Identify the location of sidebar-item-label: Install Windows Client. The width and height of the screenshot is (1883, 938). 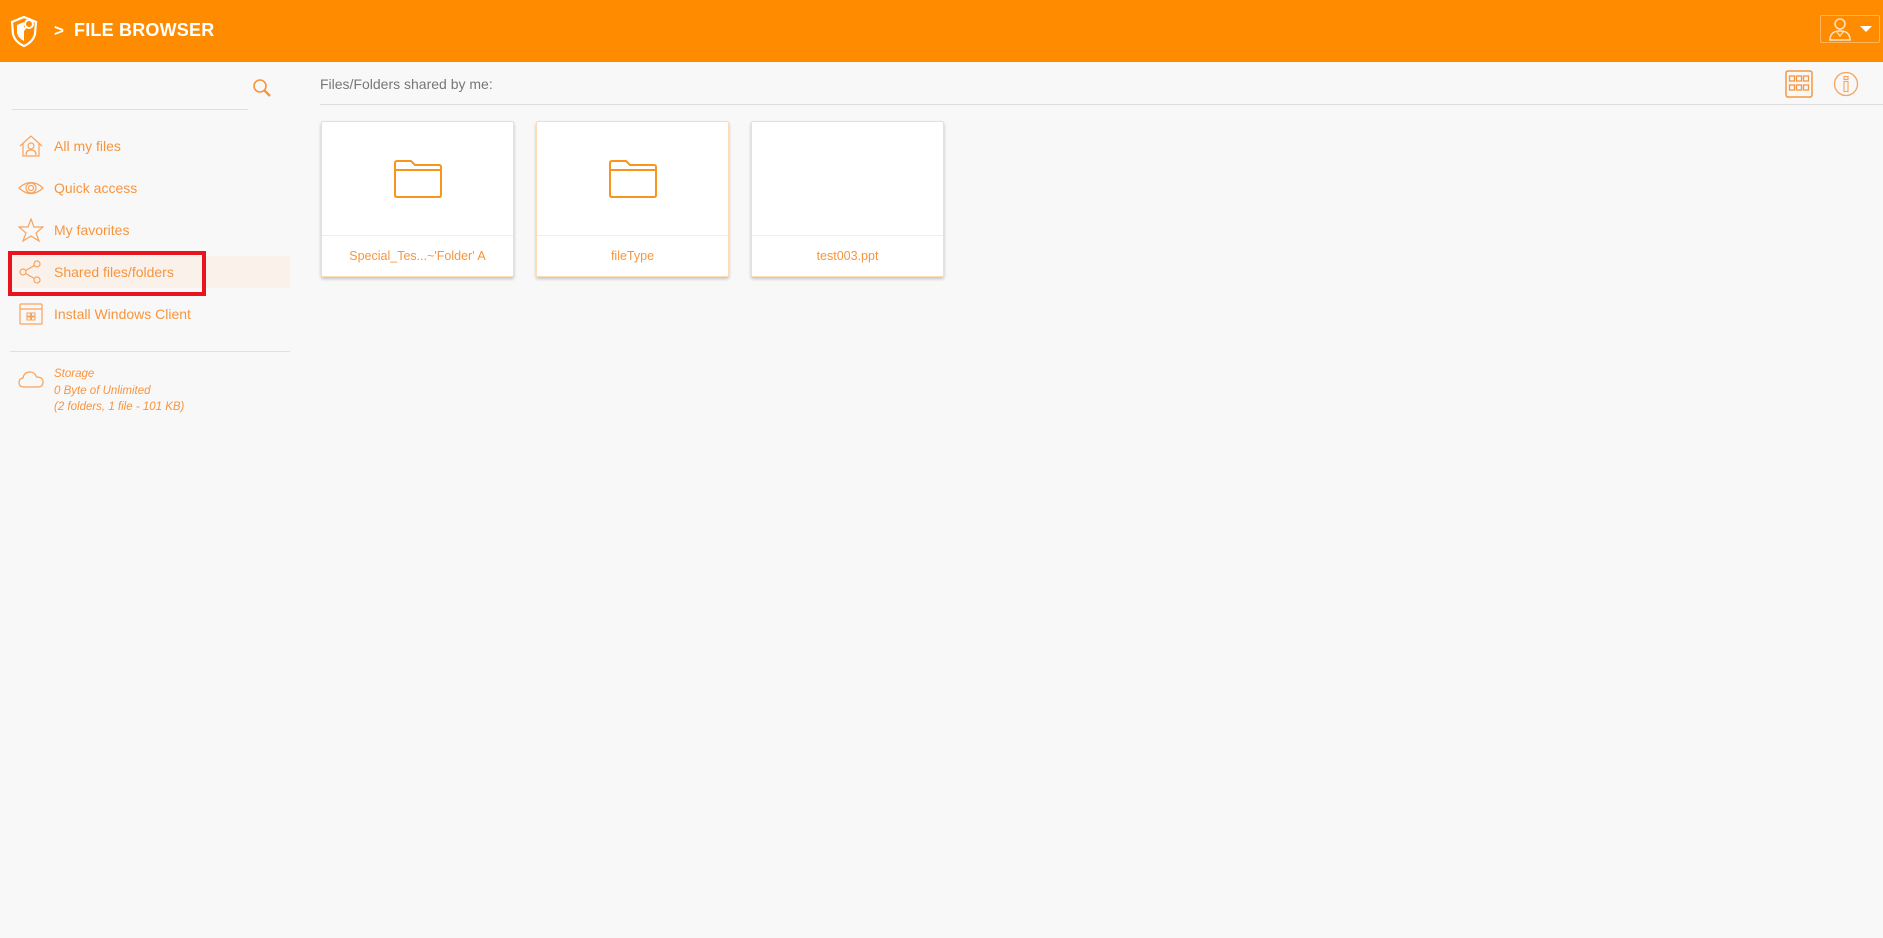
(122, 314).